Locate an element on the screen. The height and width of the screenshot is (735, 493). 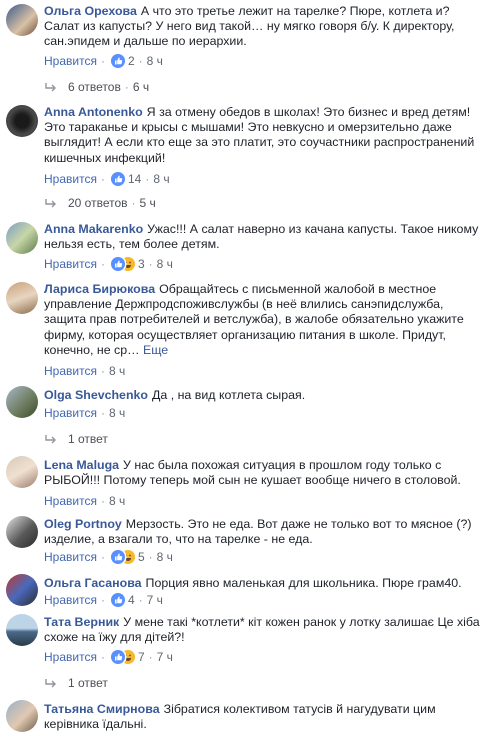
comment-author: Лариса Бирюкова is located at coordinates (99, 289).